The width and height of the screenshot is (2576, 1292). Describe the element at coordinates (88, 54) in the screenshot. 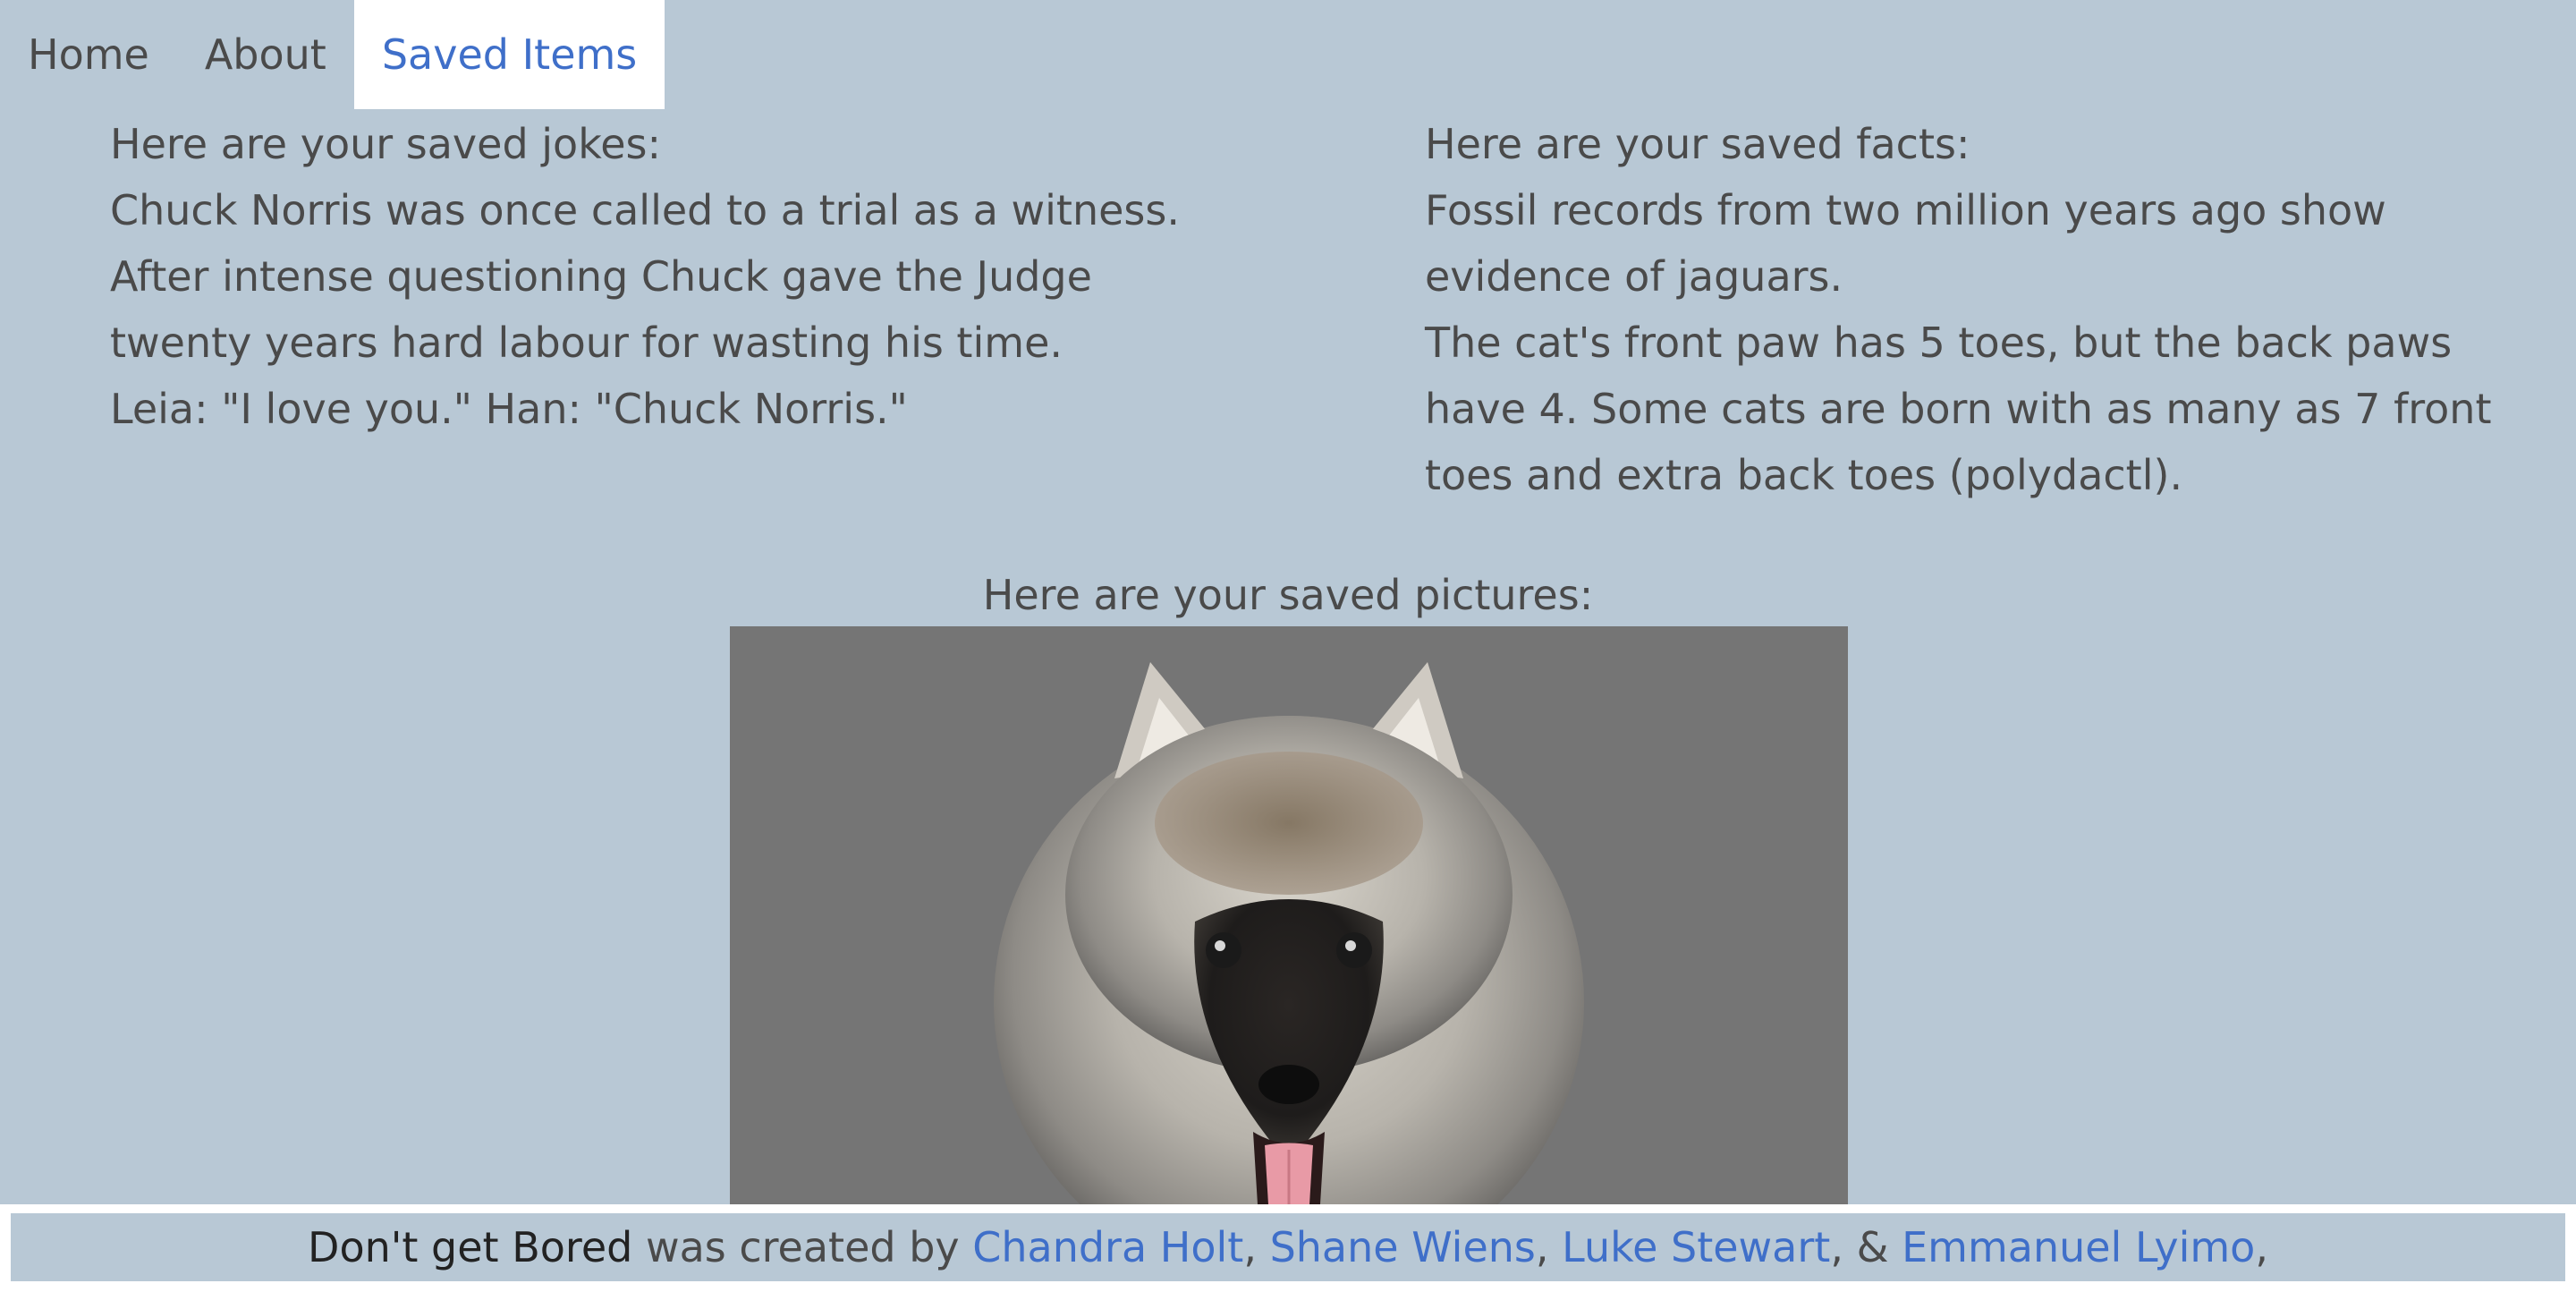

I see `tab-home: Home` at that location.